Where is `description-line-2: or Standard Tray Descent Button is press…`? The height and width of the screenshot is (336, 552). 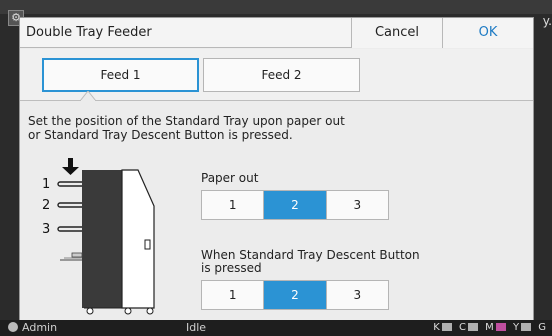
description-line-2: or Standard Tray Descent Button is press… is located at coordinates (160, 135).